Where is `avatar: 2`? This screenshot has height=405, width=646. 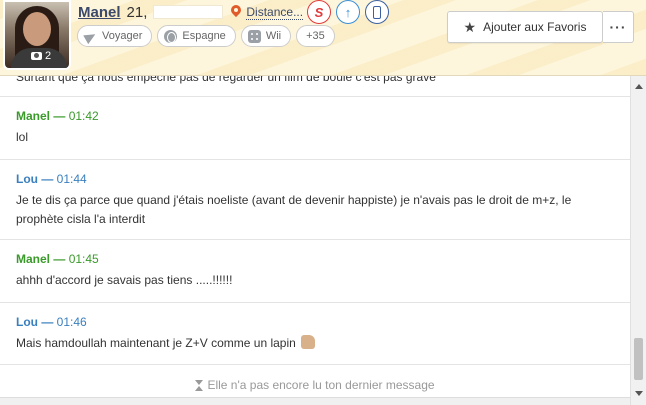
avatar: 2 is located at coordinates (37, 35).